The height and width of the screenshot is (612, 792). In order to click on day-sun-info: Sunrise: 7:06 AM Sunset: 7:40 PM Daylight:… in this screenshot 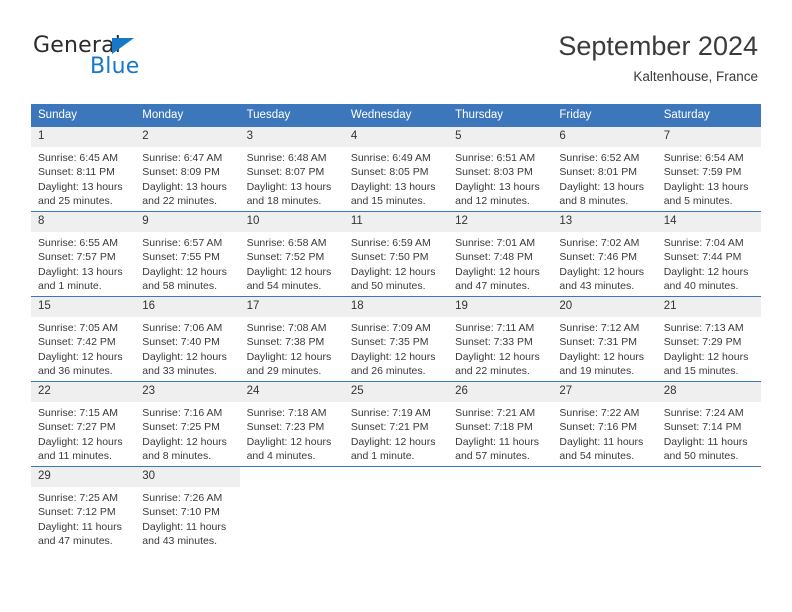, I will do `click(187, 347)`.